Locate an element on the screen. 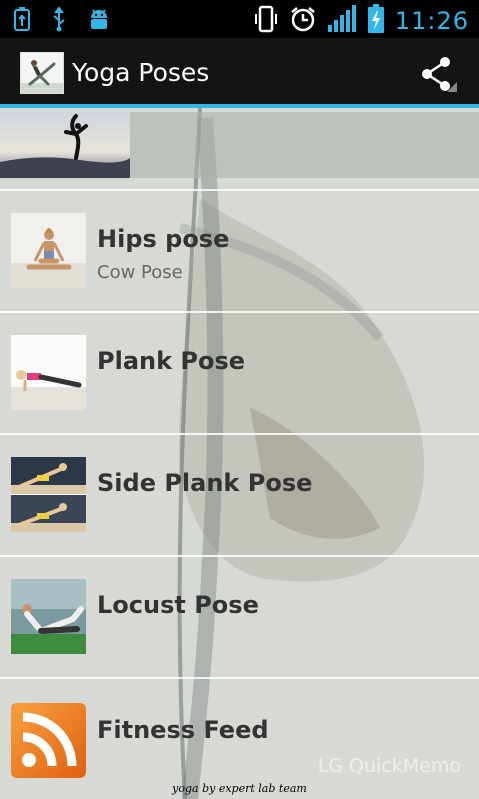 This screenshot has height=799, width=479. page-title: Yoga Poses is located at coordinates (141, 72).